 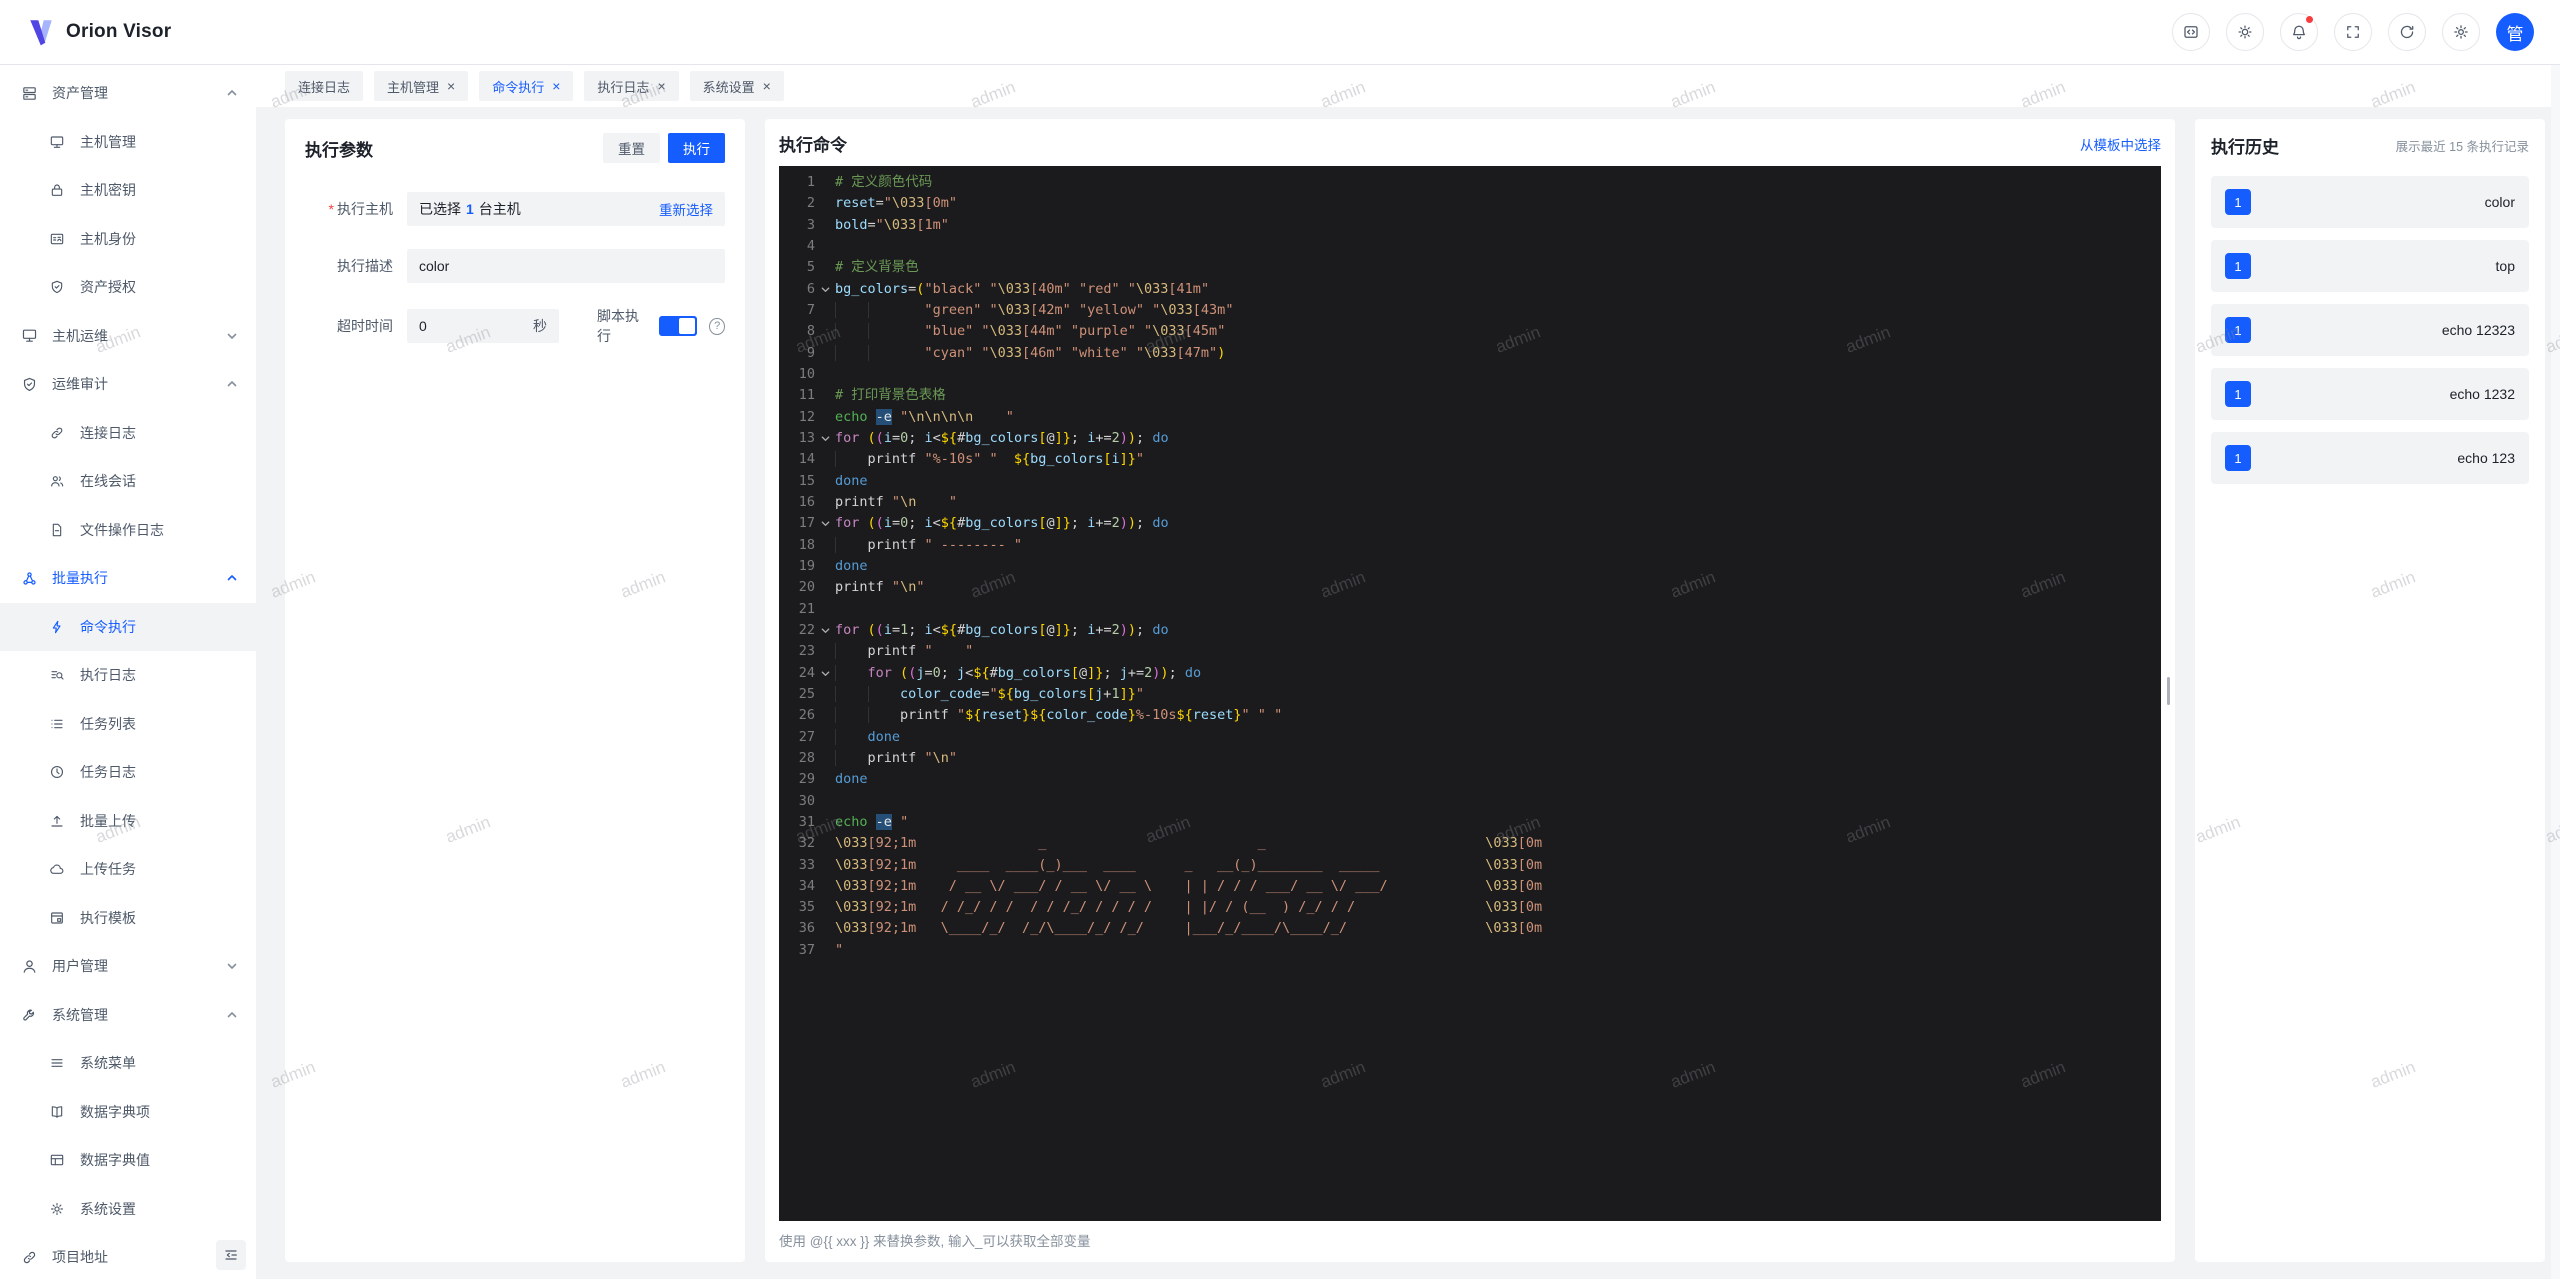 I want to click on timeout-input, so click(x=476, y=326).